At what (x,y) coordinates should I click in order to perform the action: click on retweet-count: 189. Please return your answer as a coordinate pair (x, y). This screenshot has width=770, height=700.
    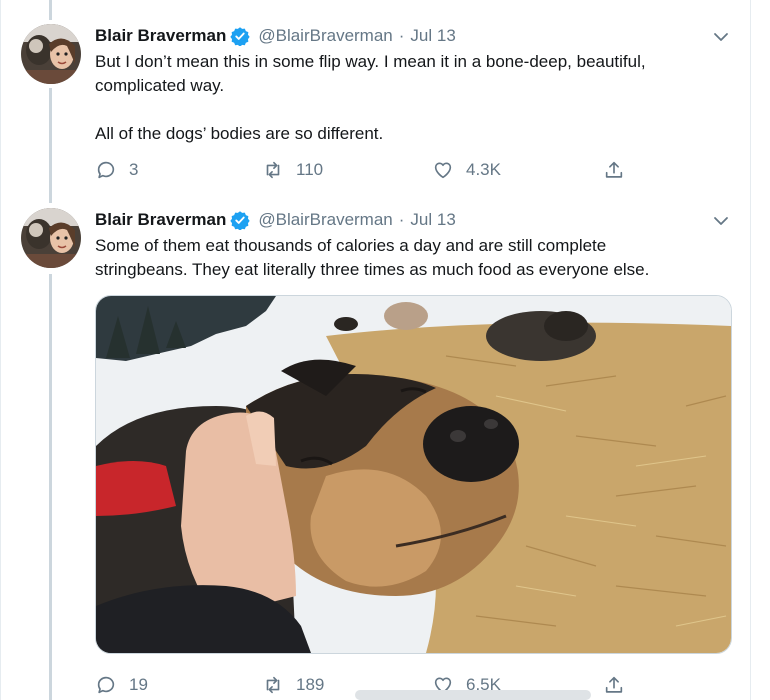
    Looking at the image, I should click on (310, 684).